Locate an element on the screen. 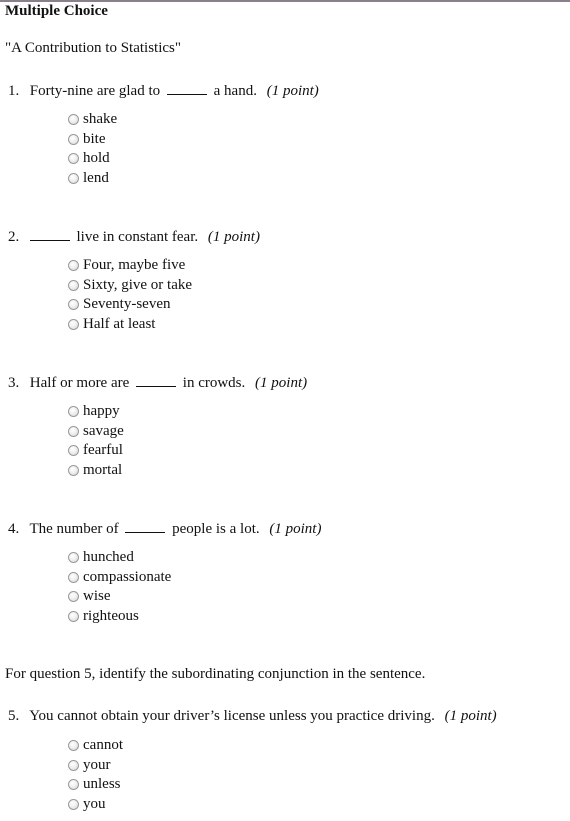  answer-option: lend is located at coordinates (92, 179).